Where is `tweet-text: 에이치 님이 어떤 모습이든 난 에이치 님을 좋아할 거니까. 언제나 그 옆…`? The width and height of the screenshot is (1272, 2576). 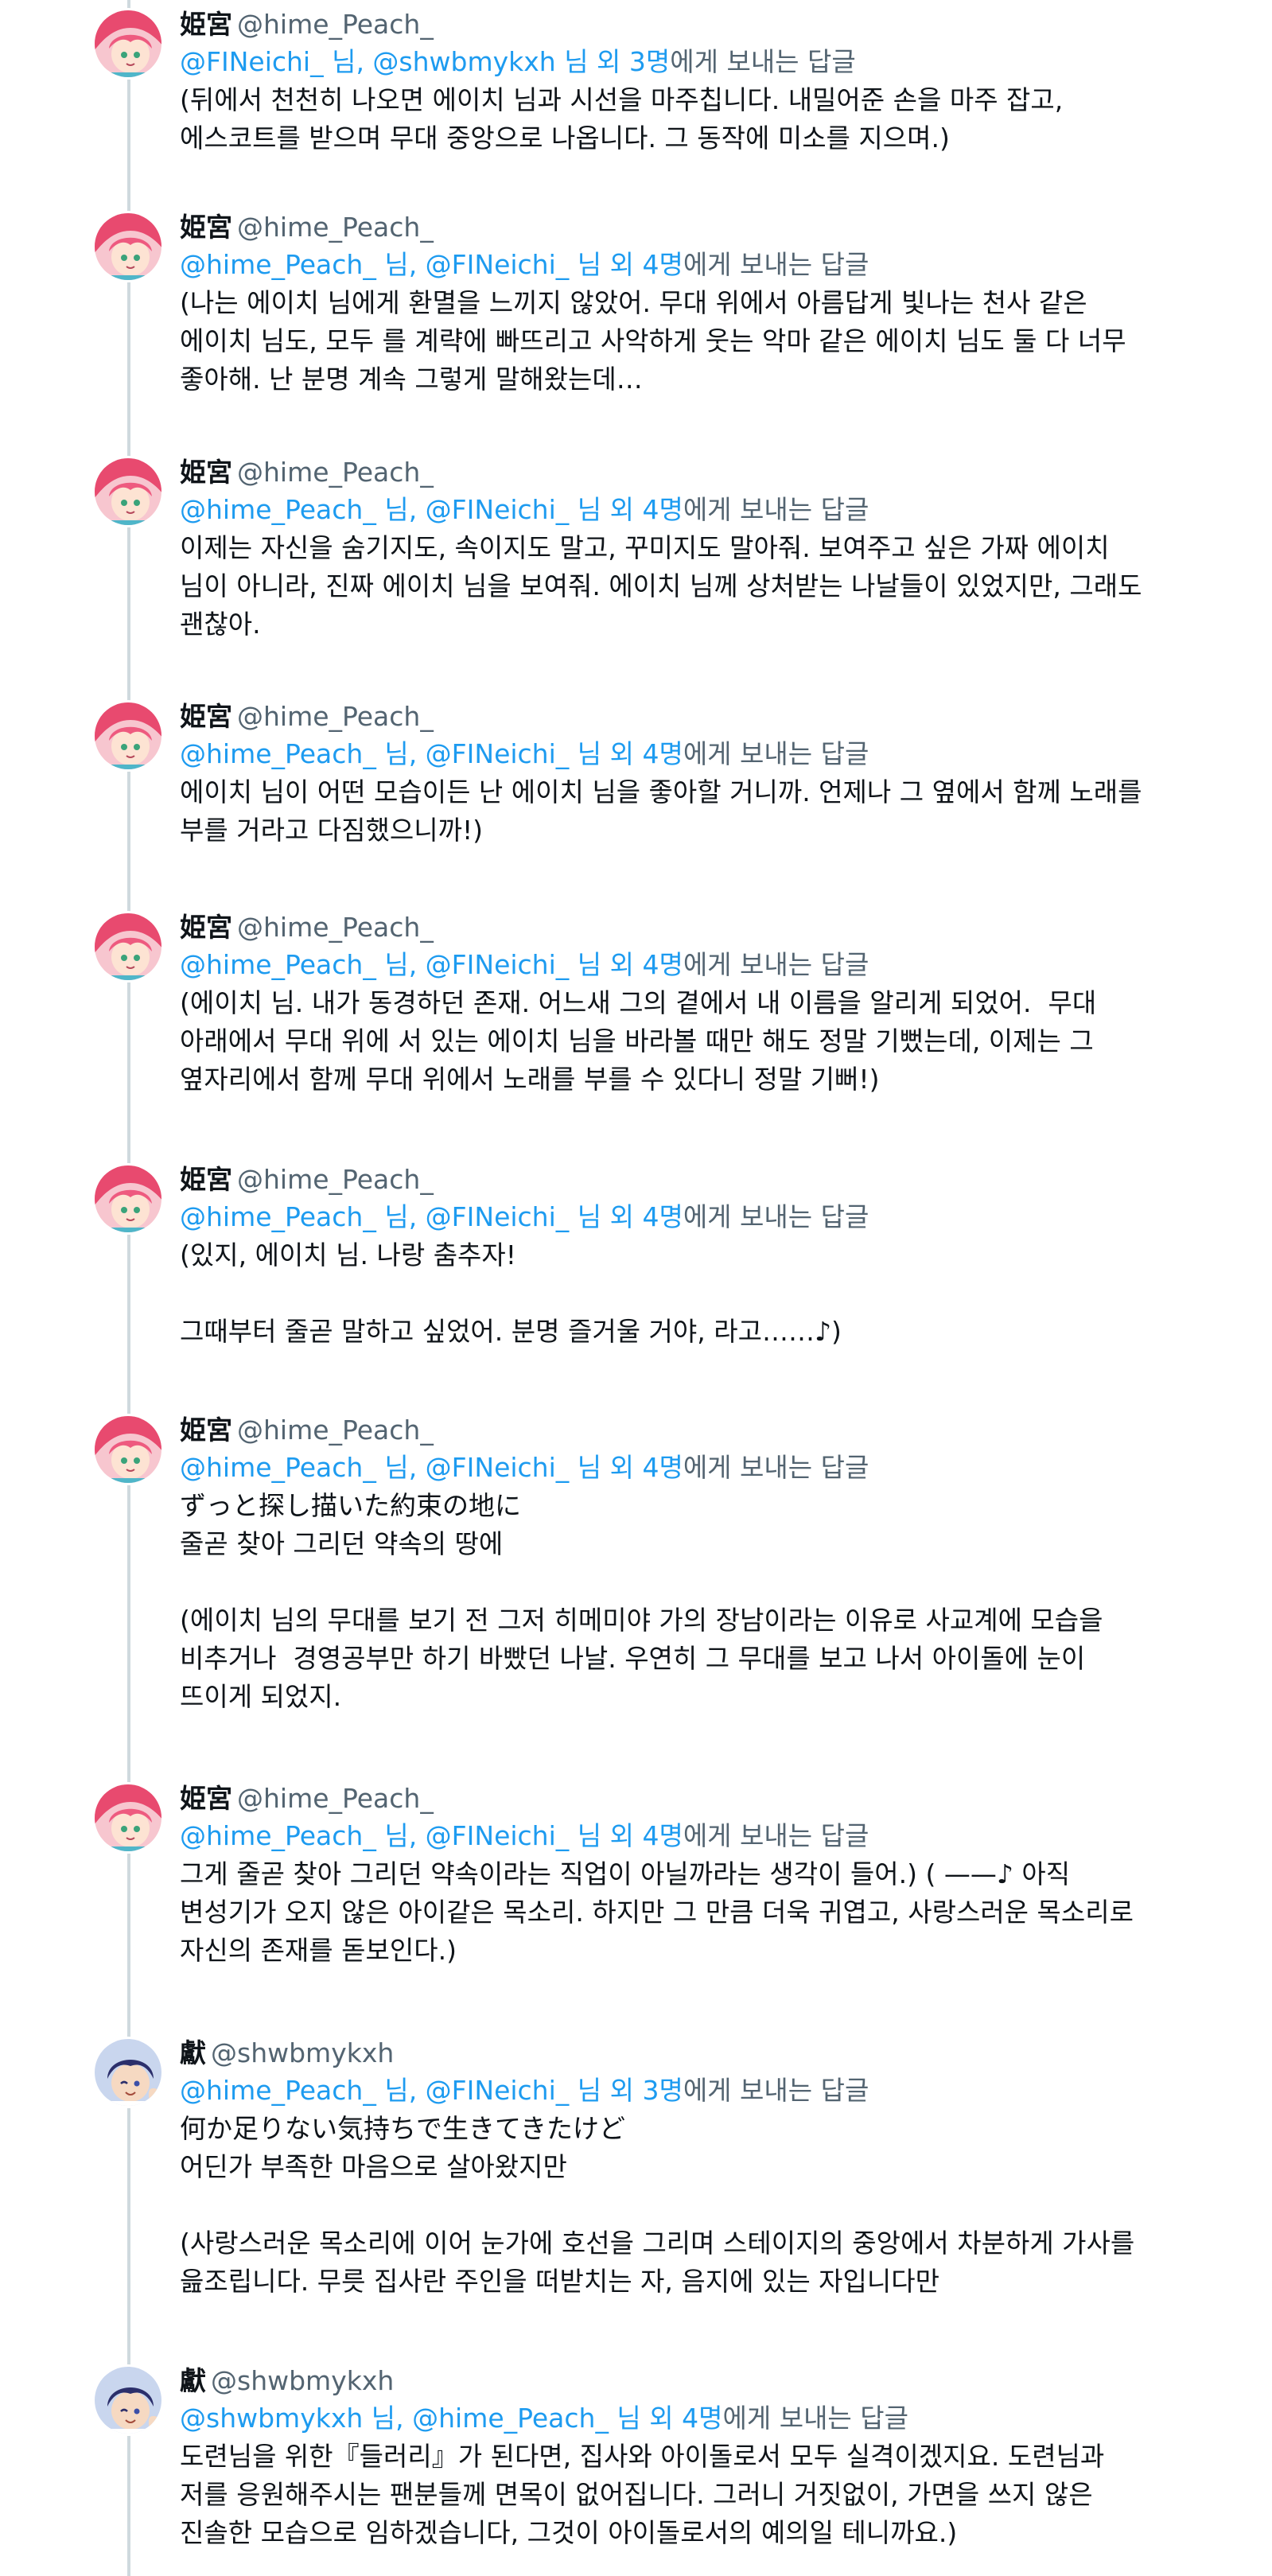
tweet-text: 에이치 님이 어떤 모습이든 난 에이치 님을 좋아할 거니까. 언제나 그 옆… is located at coordinates (661, 811).